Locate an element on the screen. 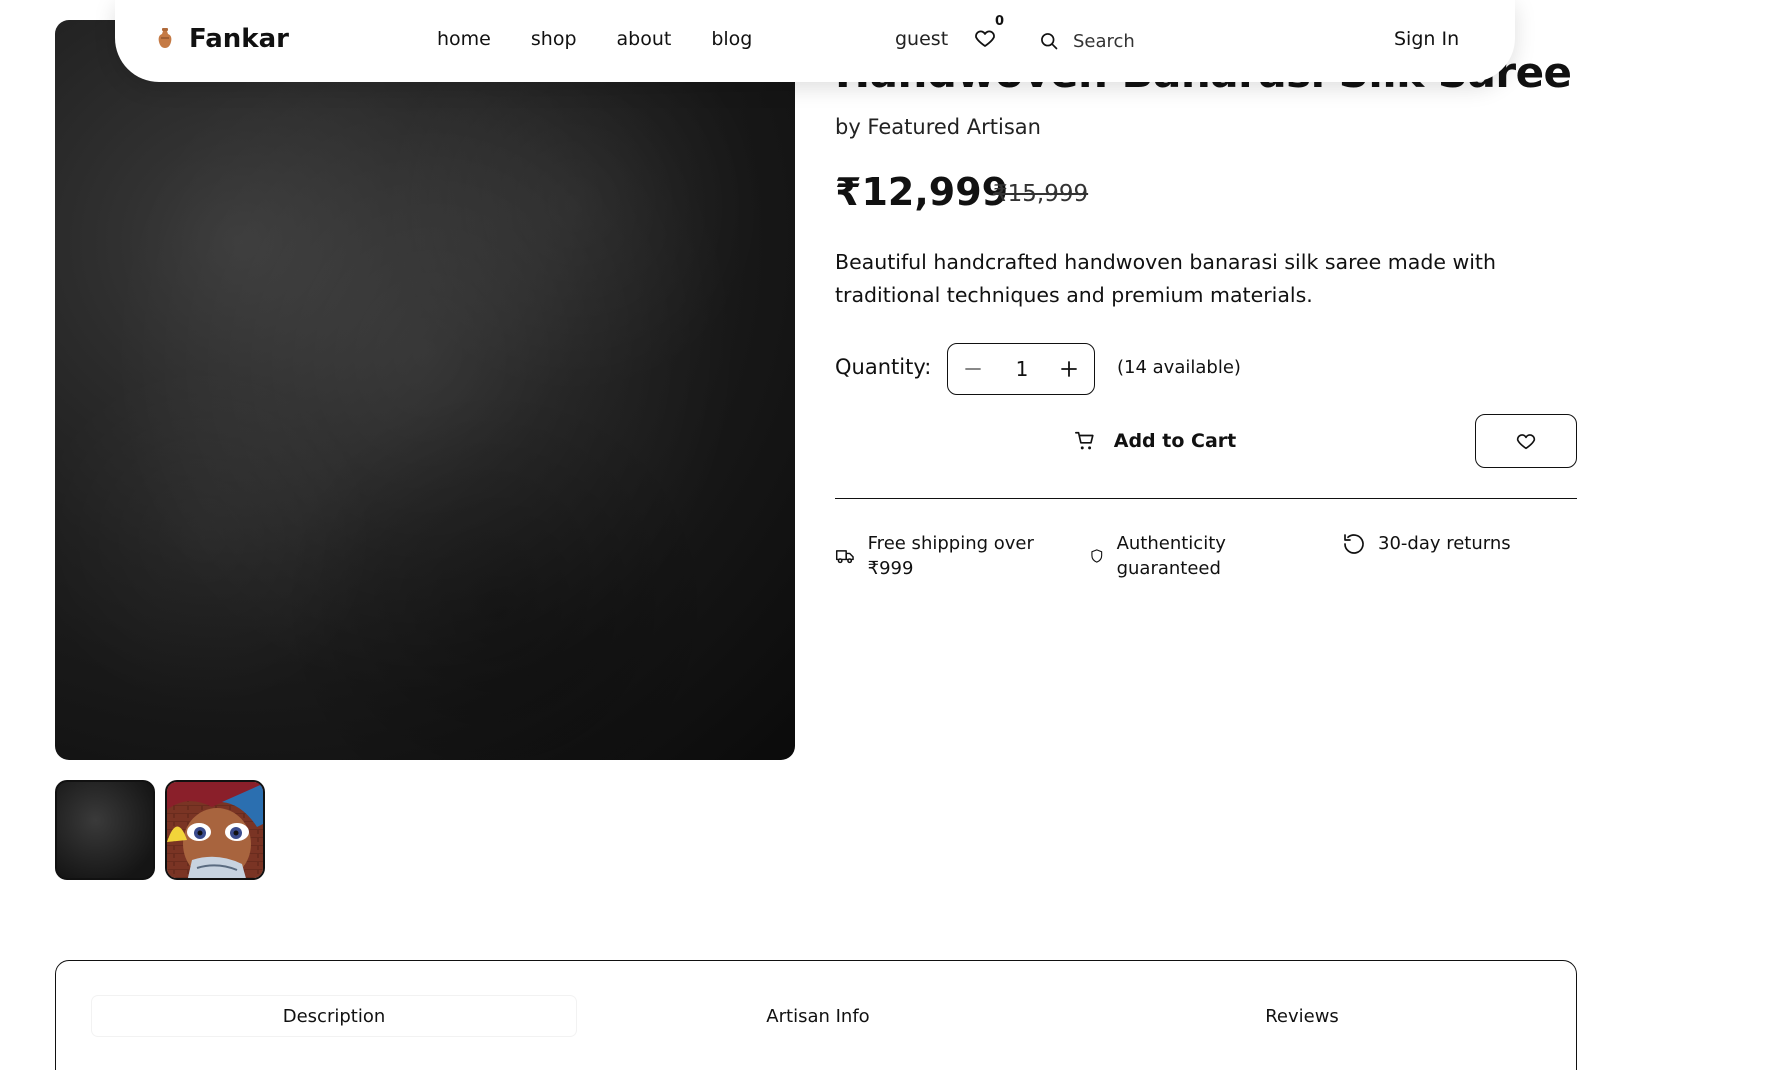 This screenshot has height=1070, width=1767. feature-returns-text: 30-day returns is located at coordinates (1444, 543).